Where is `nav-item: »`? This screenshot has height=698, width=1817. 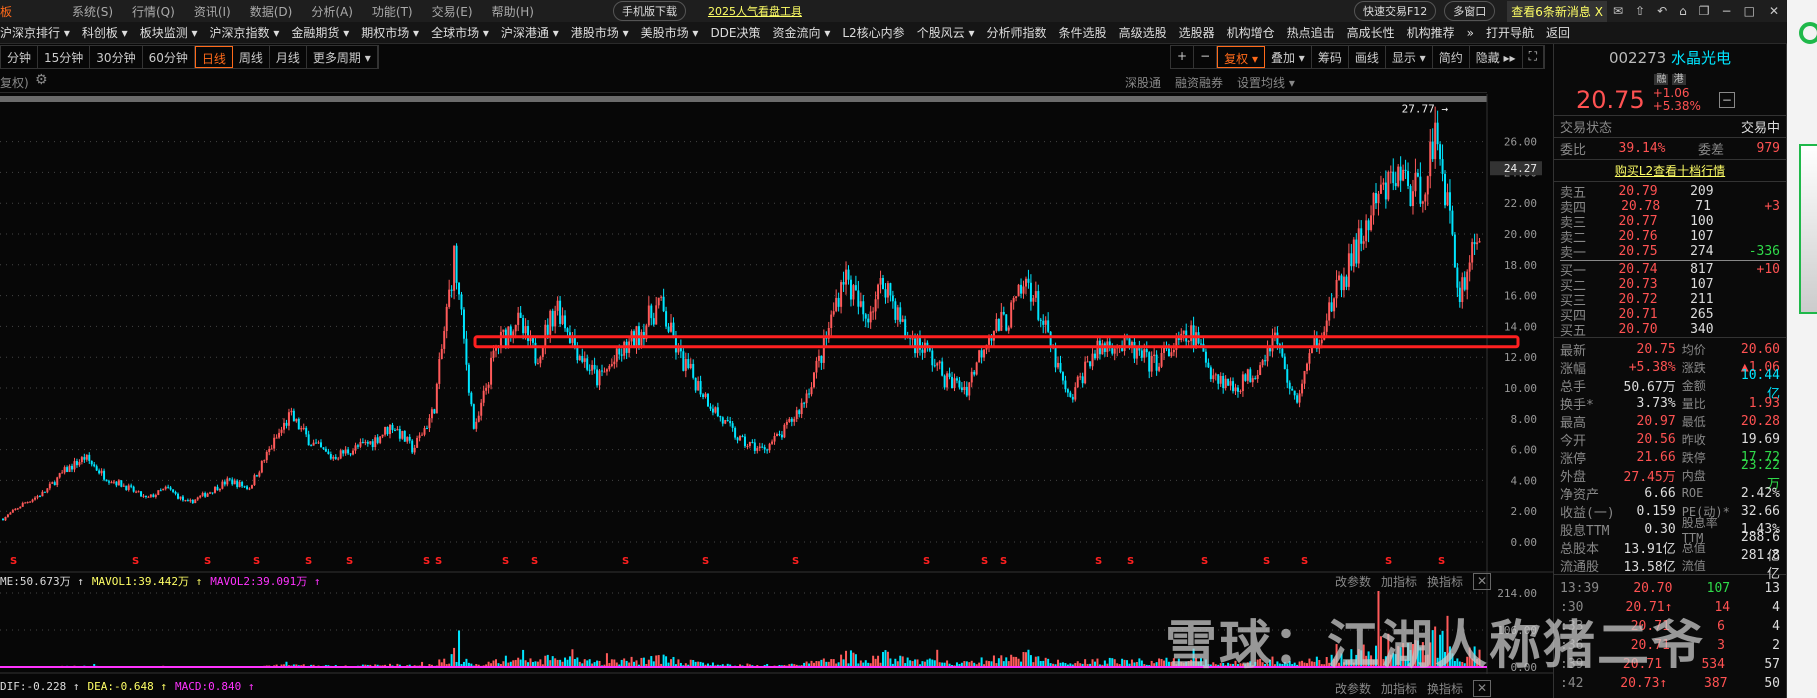
nav-item: » is located at coordinates (1470, 33).